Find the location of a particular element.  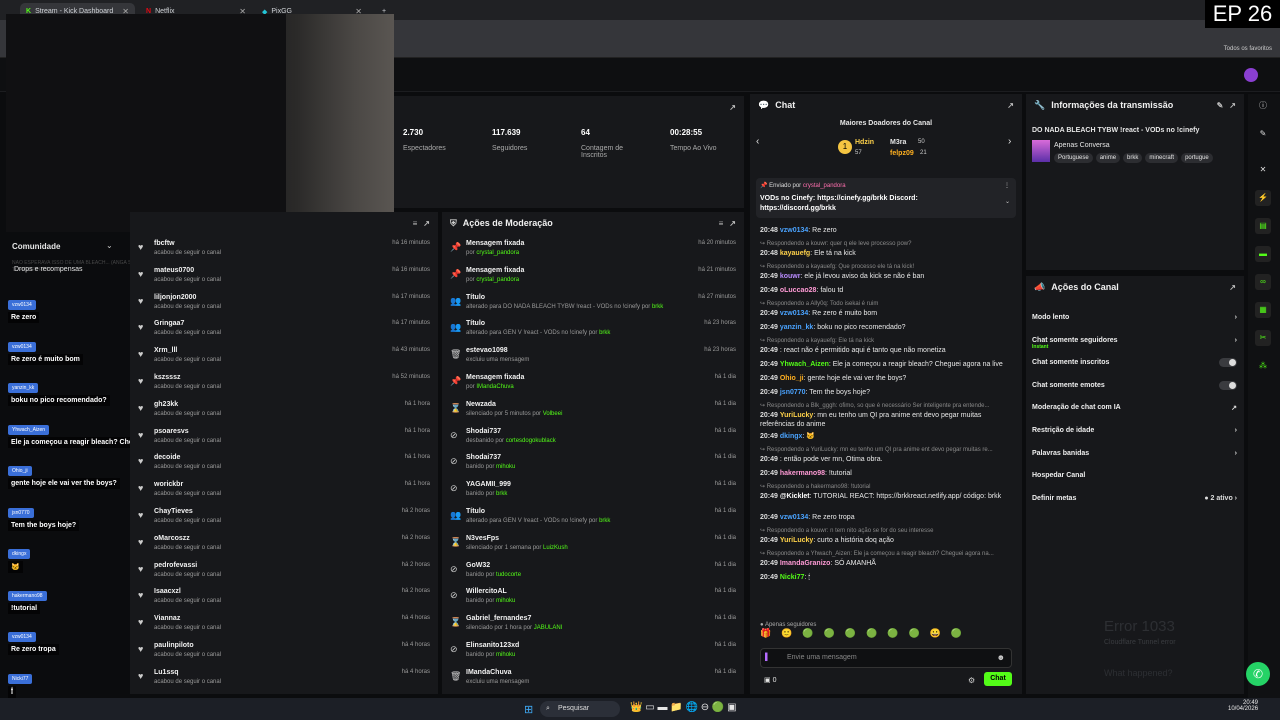

follower-name: ChayTieves is located at coordinates (173, 511).